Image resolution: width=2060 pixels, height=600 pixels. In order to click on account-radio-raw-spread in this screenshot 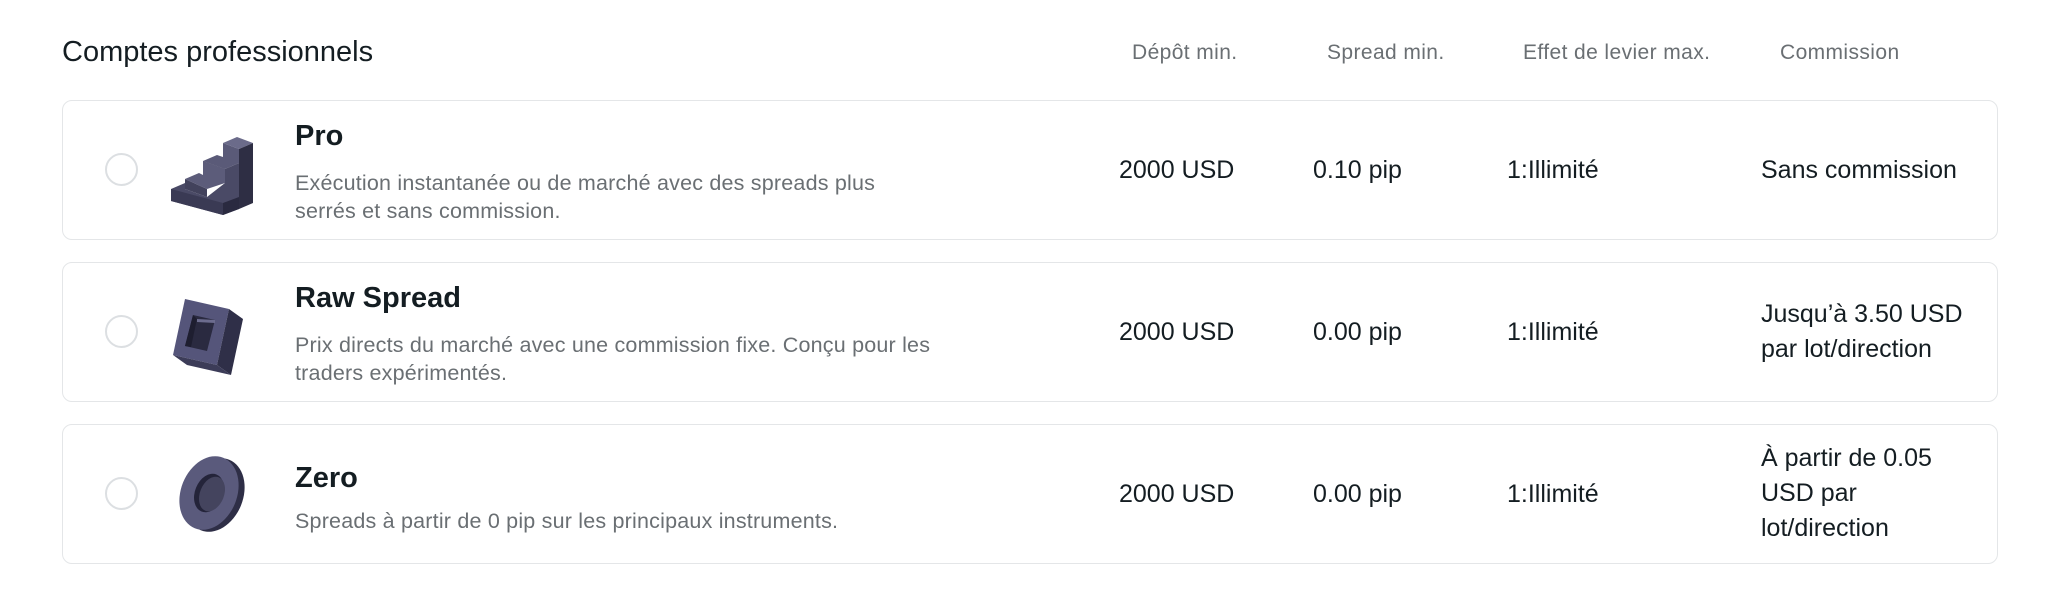, I will do `click(121, 331)`.